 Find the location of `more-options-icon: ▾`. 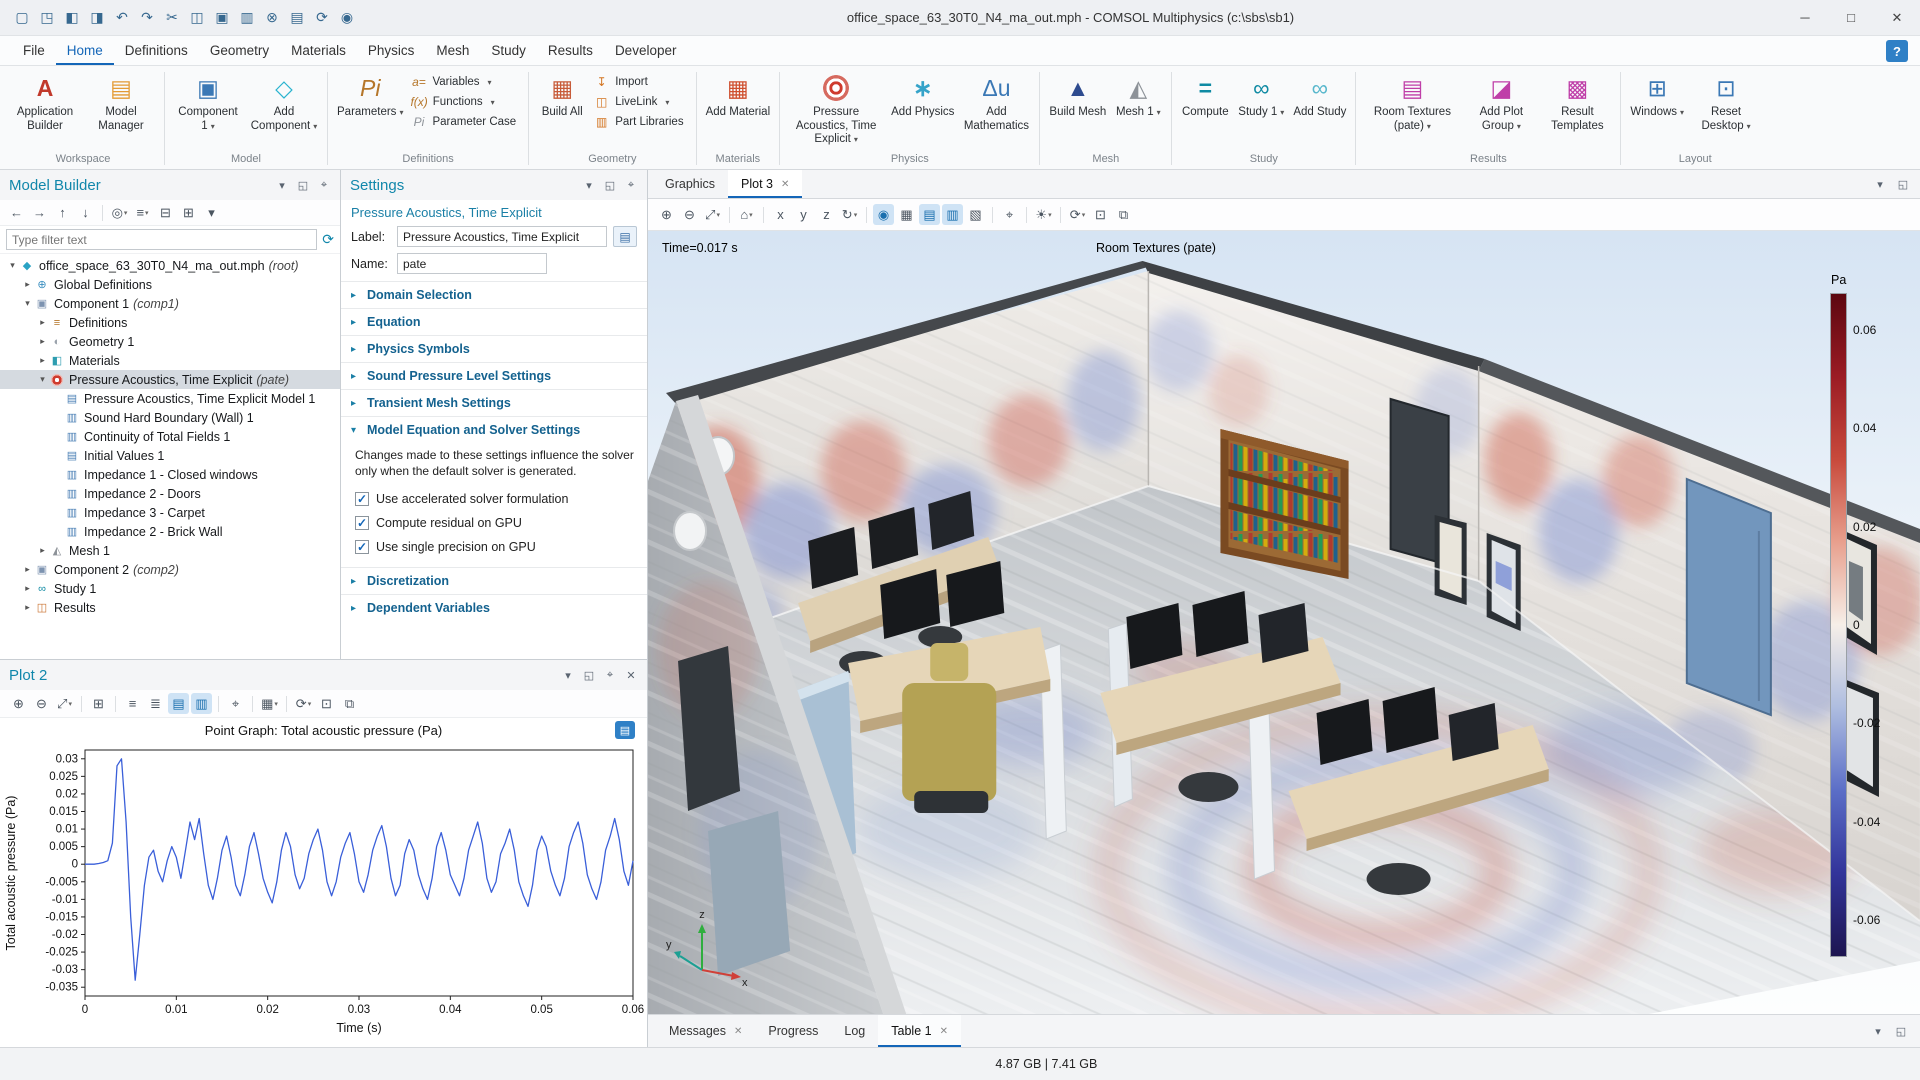

more-options-icon: ▾ is located at coordinates (211, 212).